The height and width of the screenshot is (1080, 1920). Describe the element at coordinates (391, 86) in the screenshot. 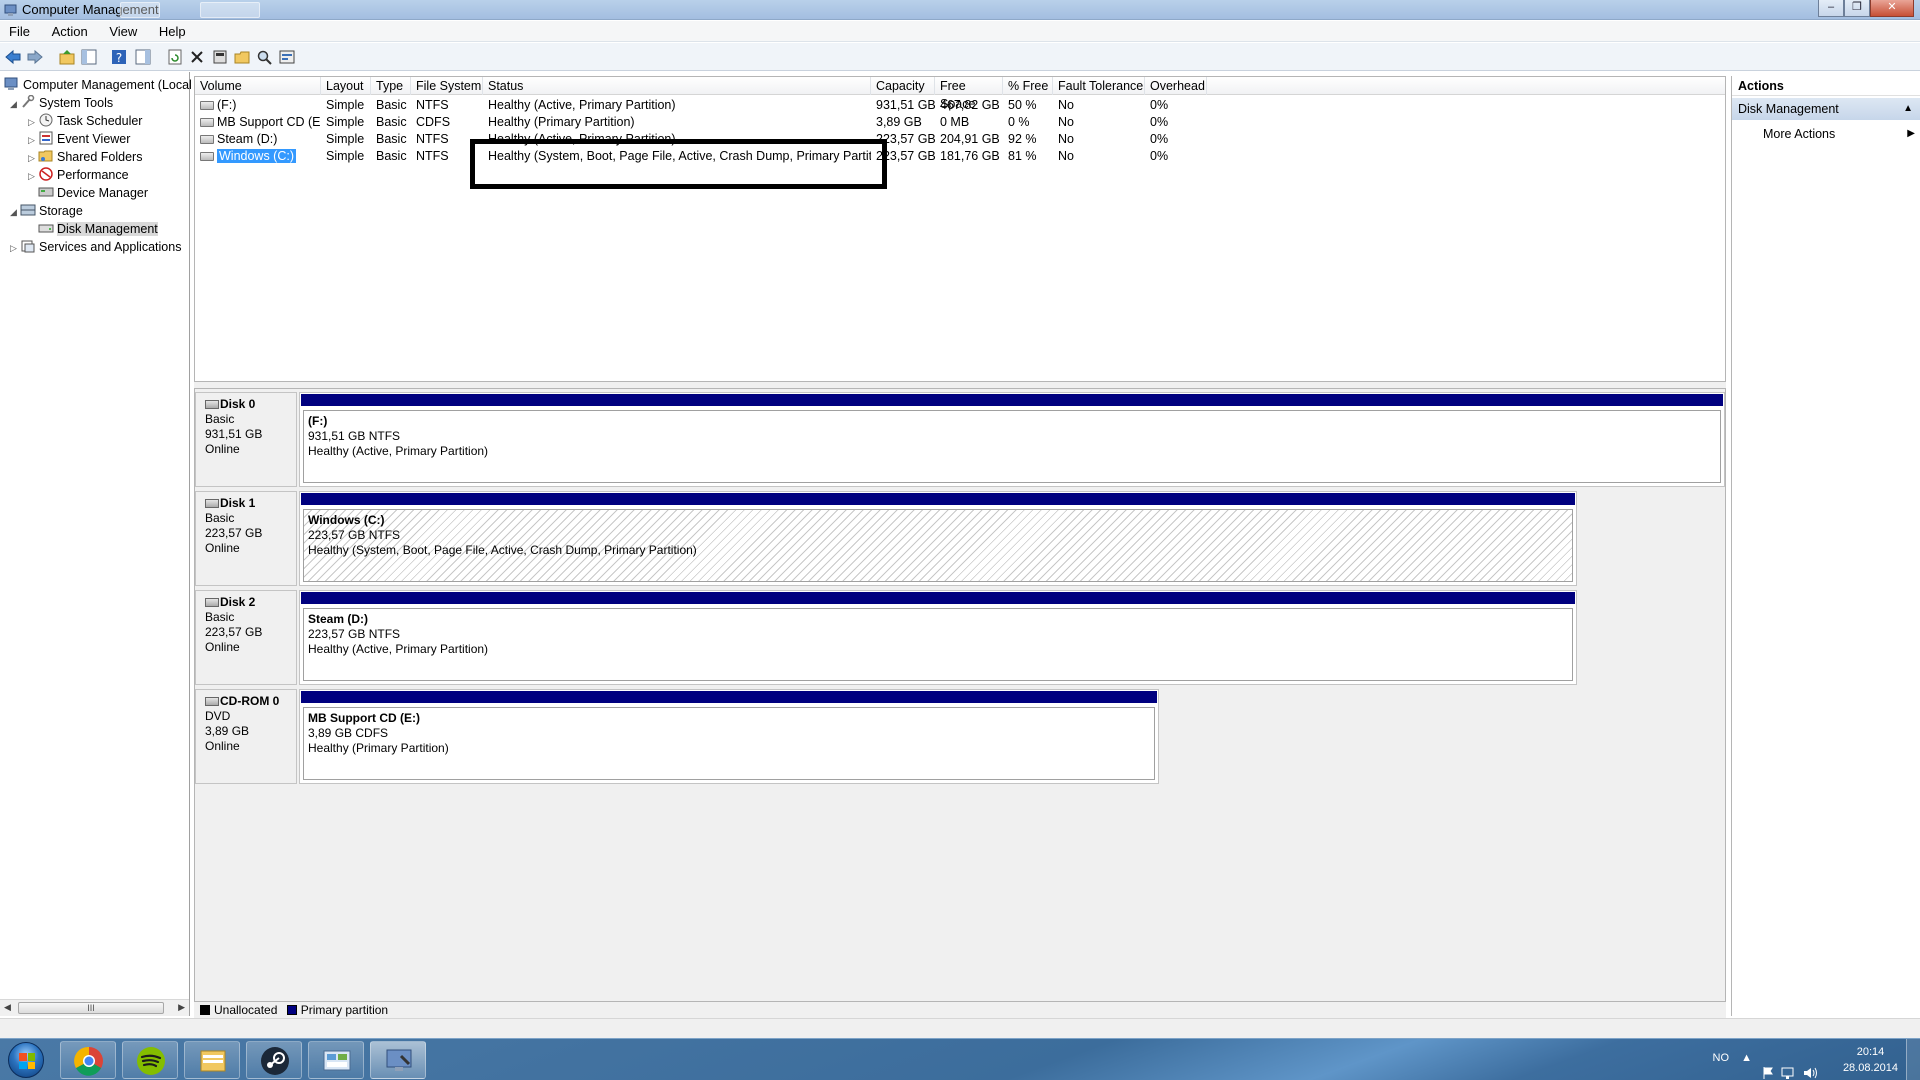

I see `column-header-type: Type` at that location.